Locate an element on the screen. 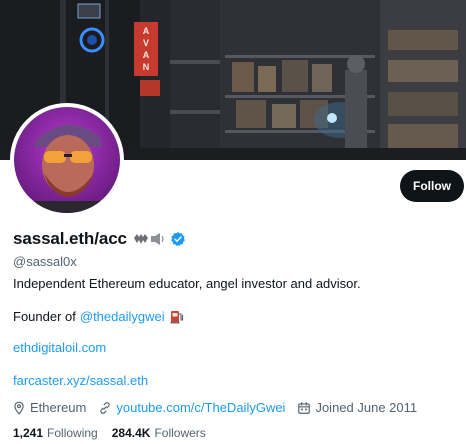 The image size is (466, 444). founder-line: Founder of @thedailygwei is located at coordinates (98, 316).